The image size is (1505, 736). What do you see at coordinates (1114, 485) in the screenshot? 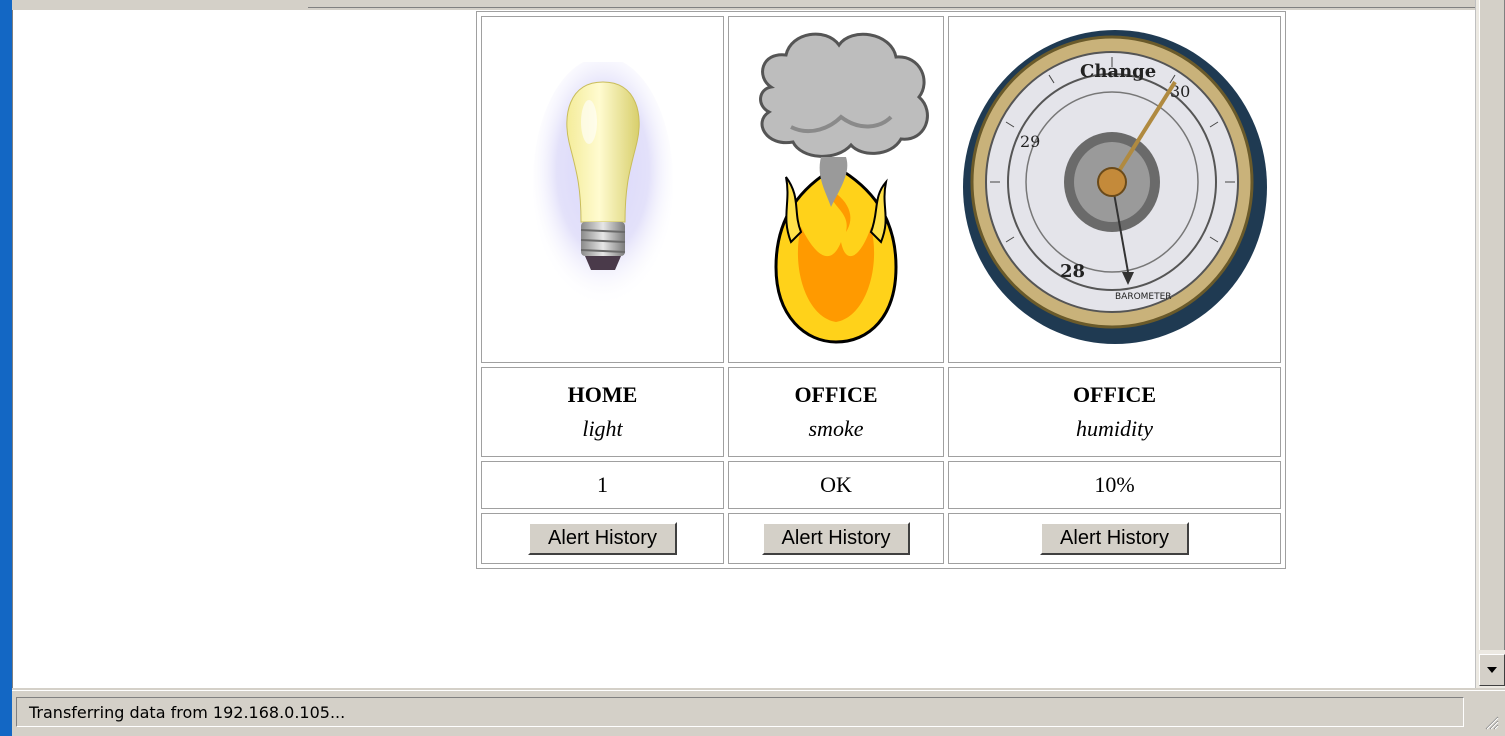
I see `sensor-value: 10%` at bounding box center [1114, 485].